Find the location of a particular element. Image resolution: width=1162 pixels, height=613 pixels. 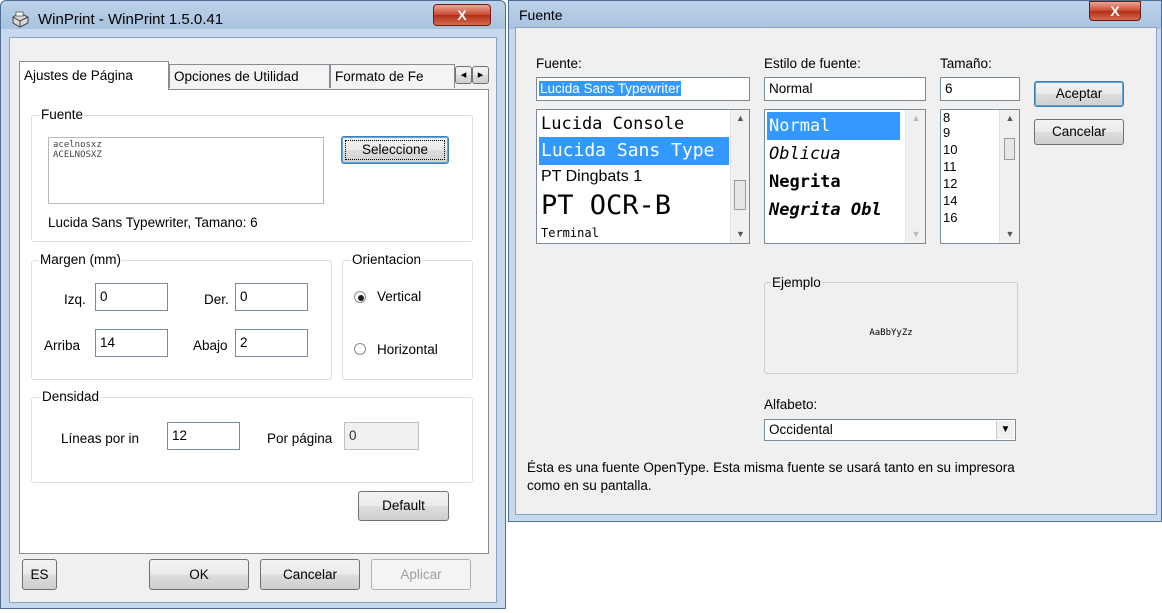

cancelar-button: Cancelar is located at coordinates (310, 574).